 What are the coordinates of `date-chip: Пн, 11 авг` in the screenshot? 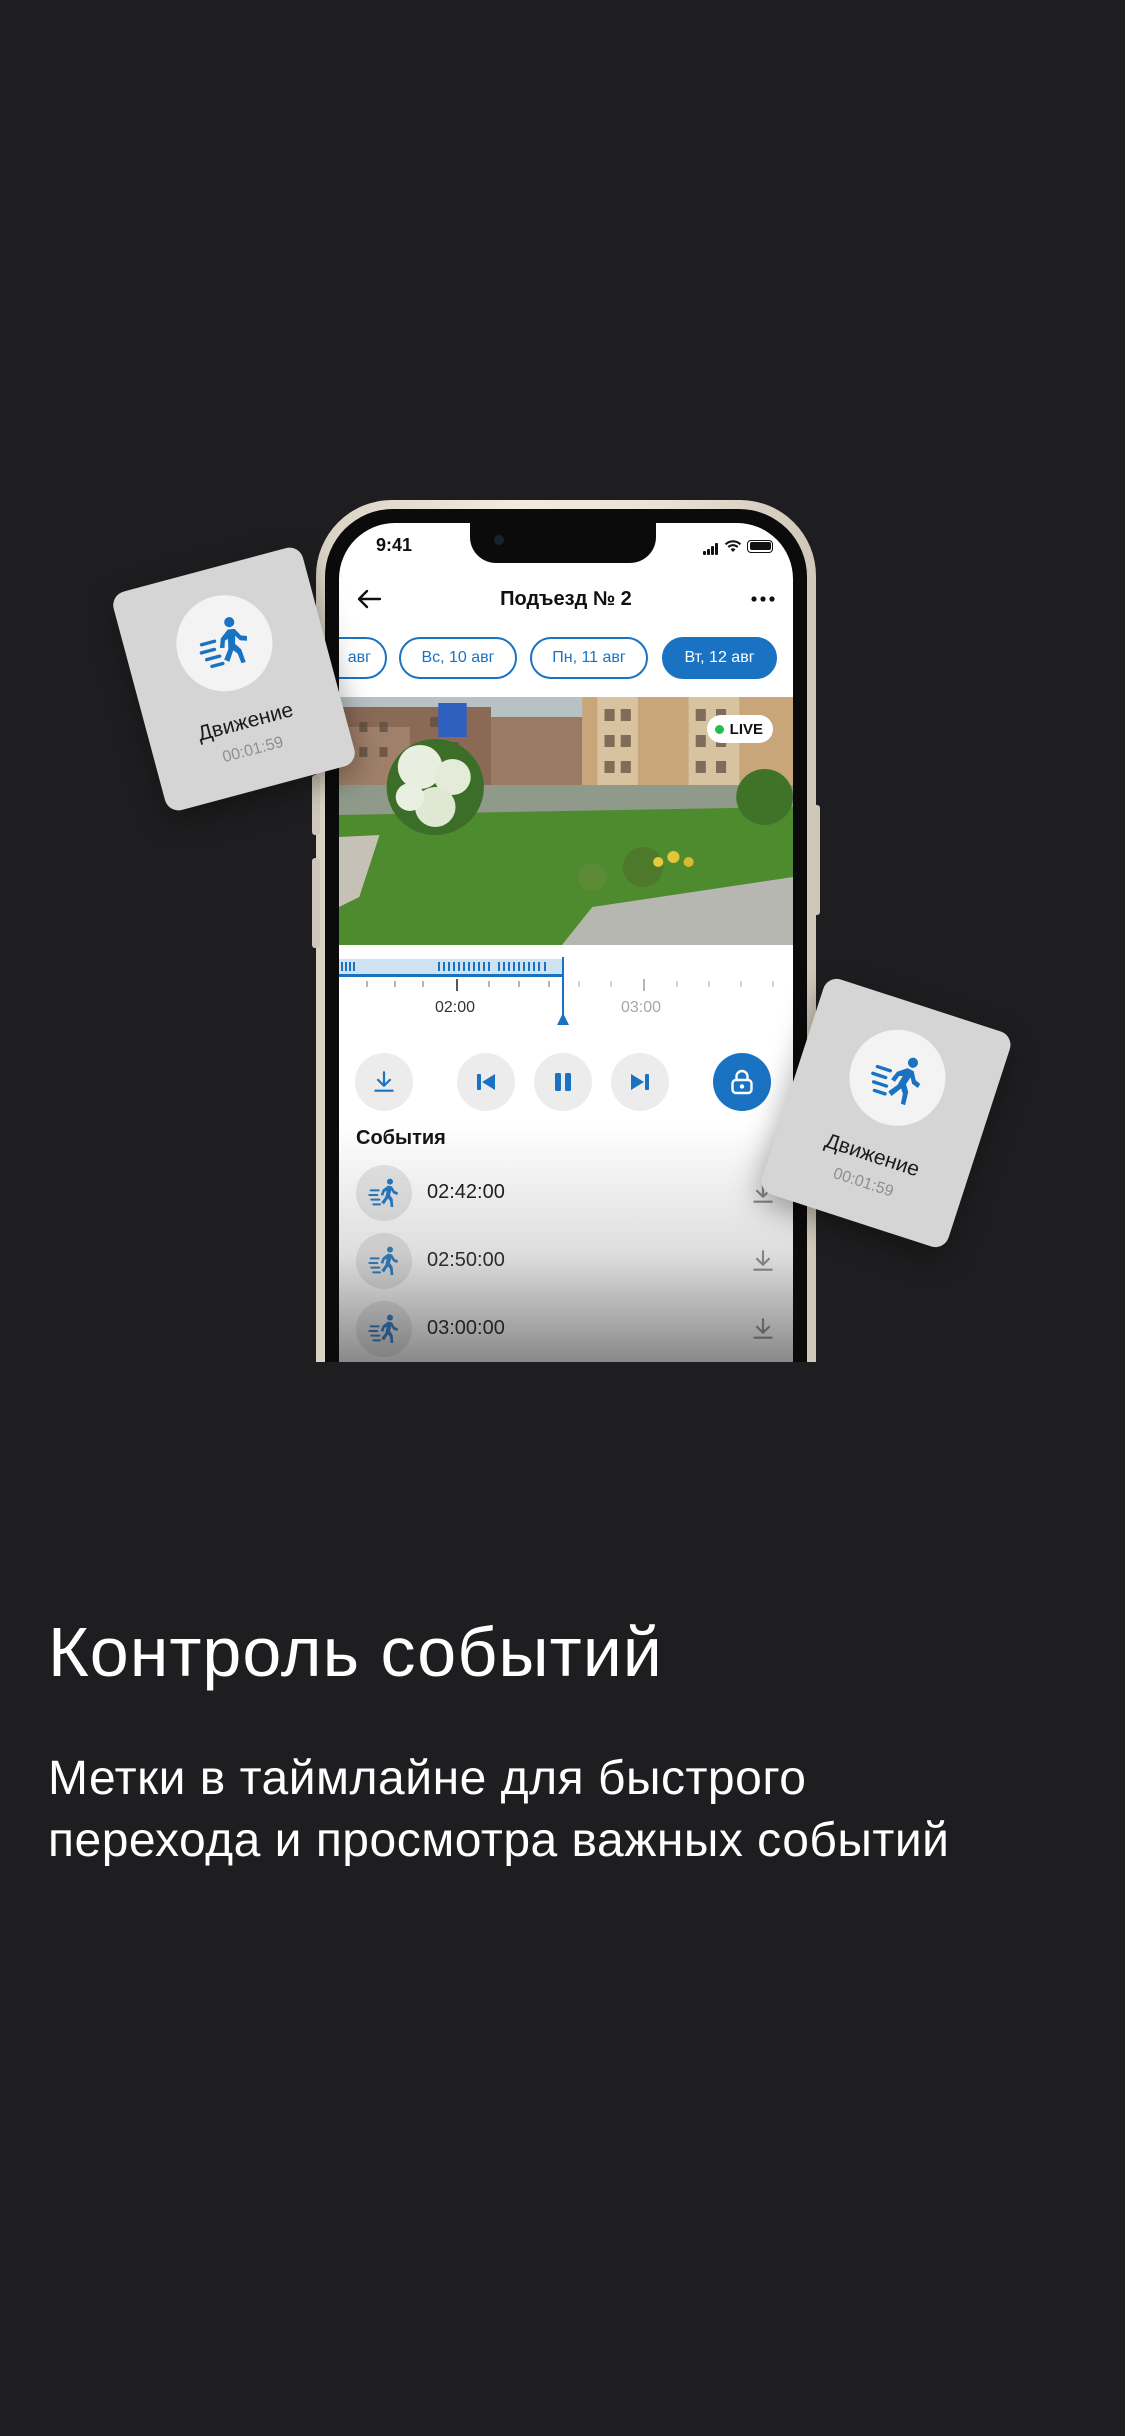 It's located at (589, 658).